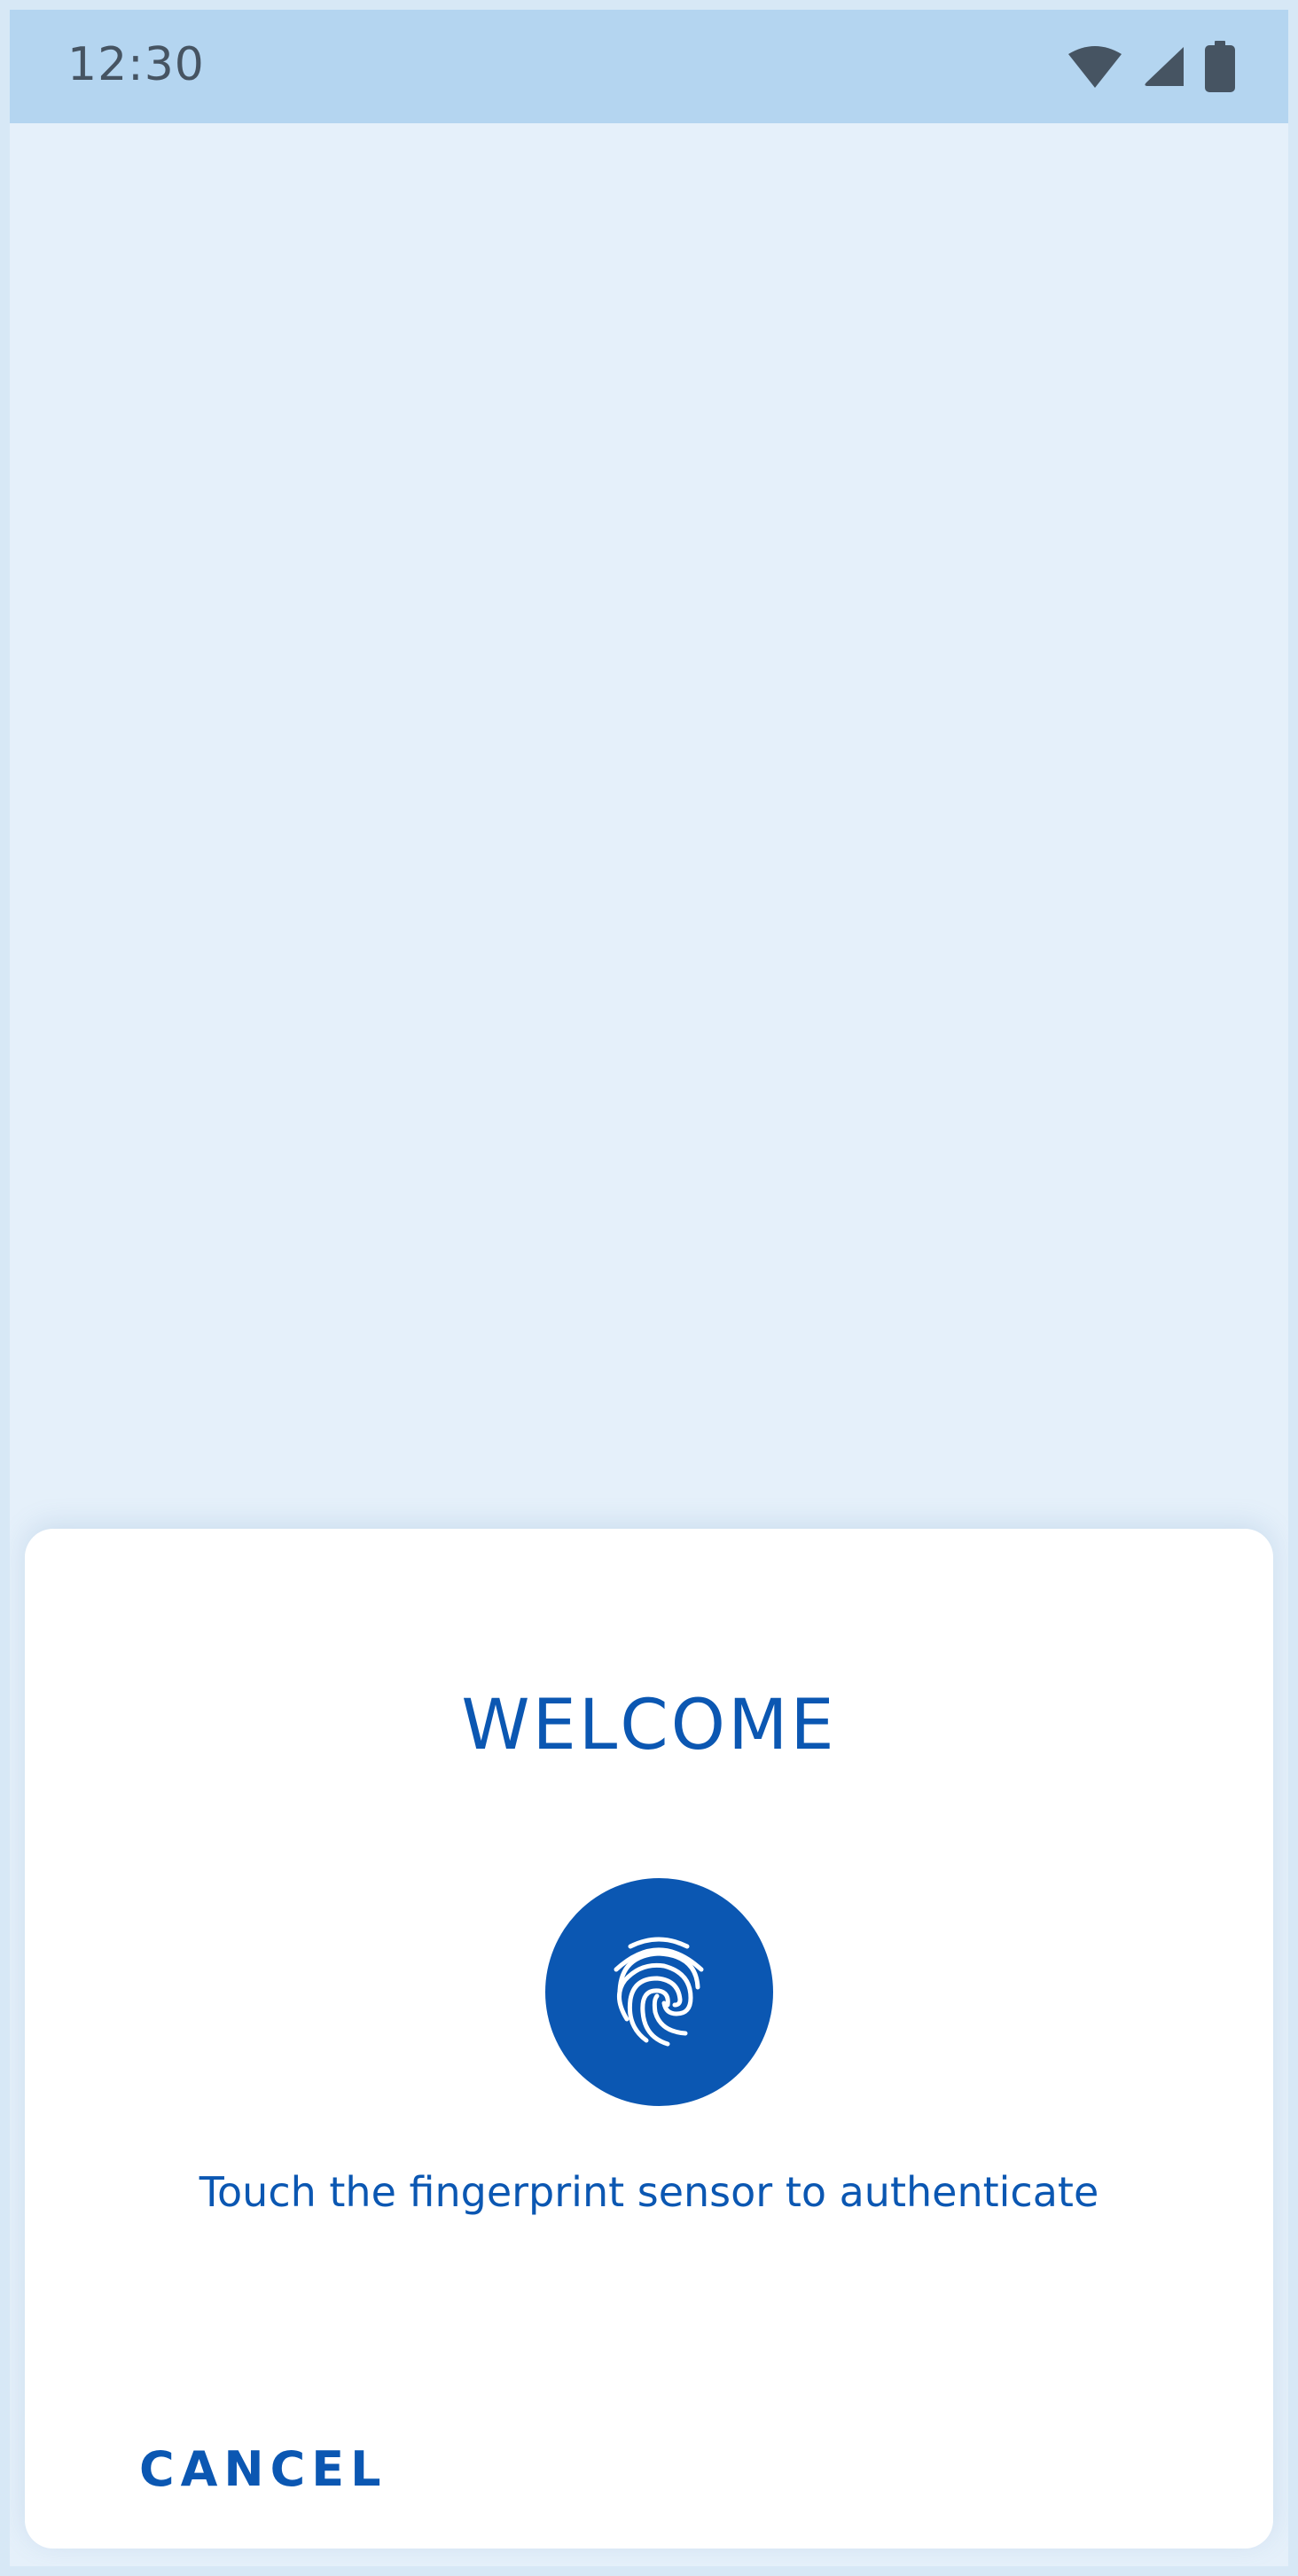 The width and height of the screenshot is (1298, 2576). Describe the element at coordinates (649, 66) in the screenshot. I see `status-bar: 12:30` at that location.